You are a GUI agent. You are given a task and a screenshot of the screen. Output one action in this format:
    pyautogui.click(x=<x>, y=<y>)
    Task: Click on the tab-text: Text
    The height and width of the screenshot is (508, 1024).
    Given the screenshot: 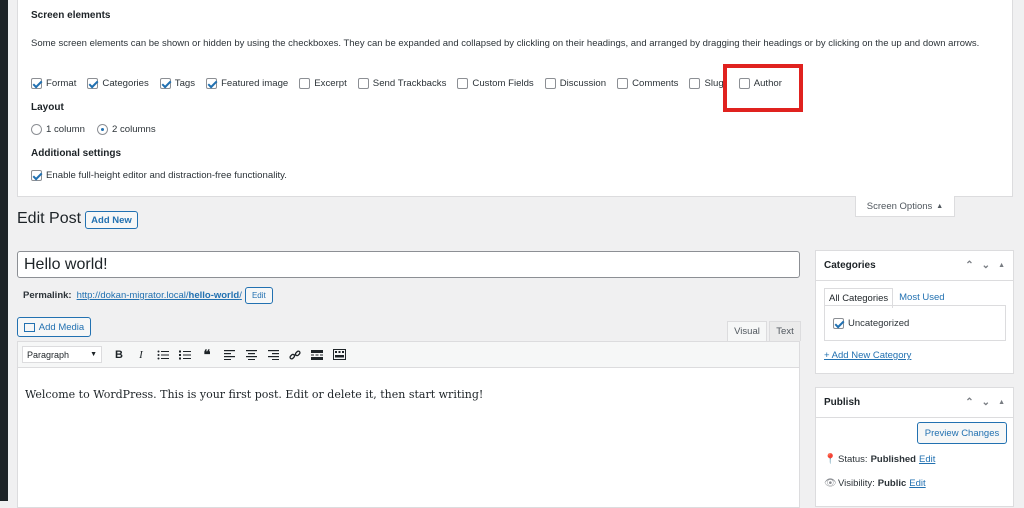 What is the action you would take?
    pyautogui.click(x=785, y=331)
    